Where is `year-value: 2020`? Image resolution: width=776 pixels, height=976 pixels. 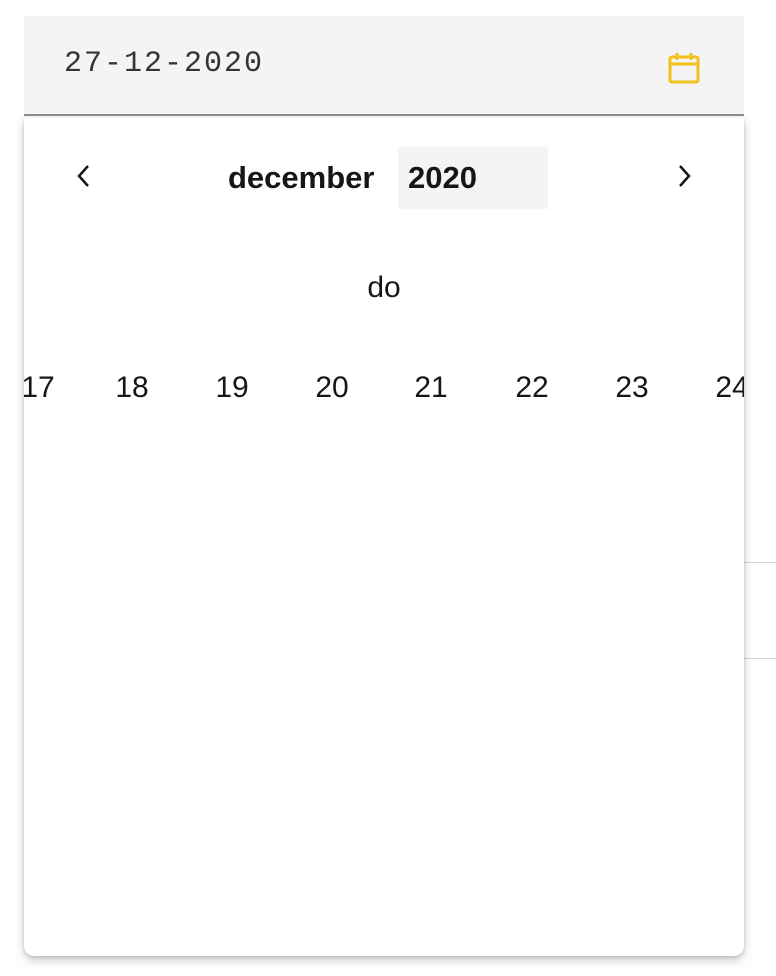 year-value: 2020 is located at coordinates (442, 177).